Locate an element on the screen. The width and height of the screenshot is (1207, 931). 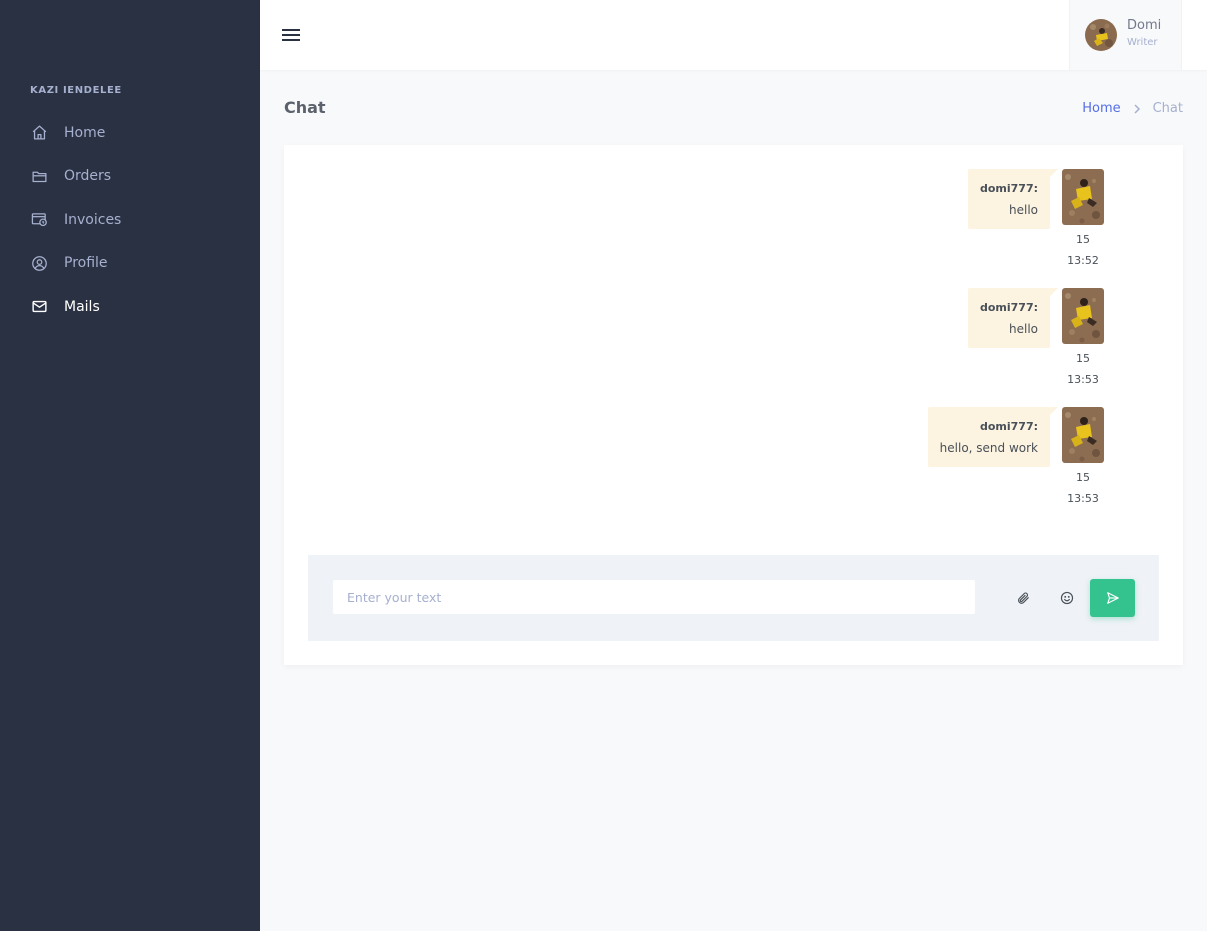
user-role: Writer is located at coordinates (1142, 42).